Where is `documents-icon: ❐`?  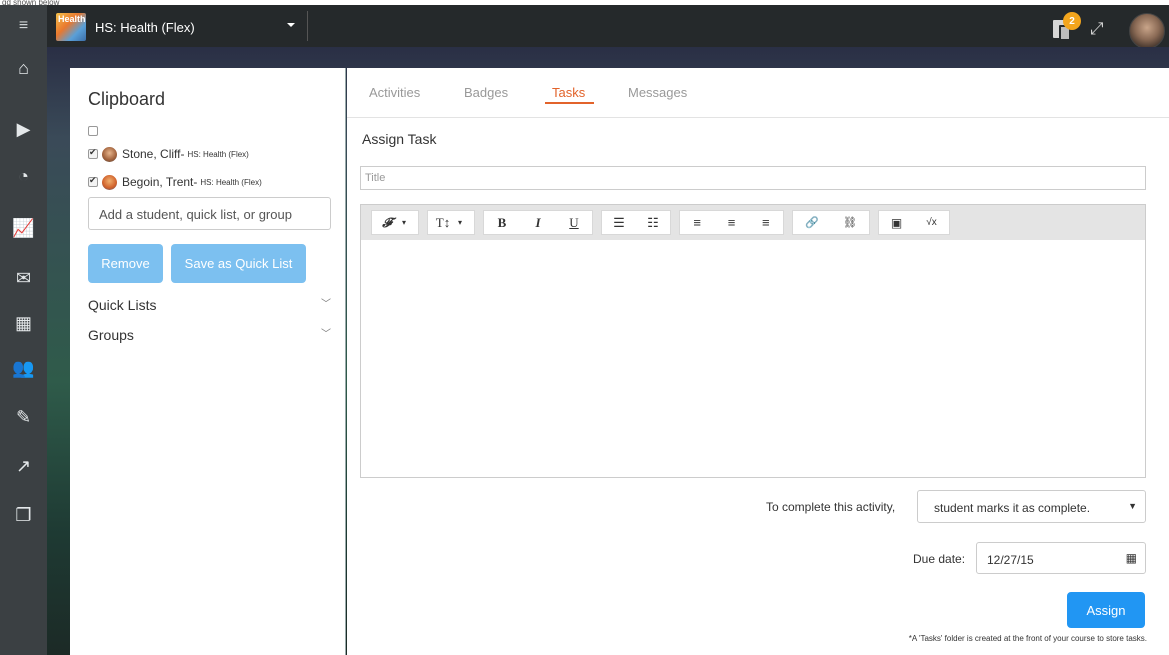 documents-icon: ❐ is located at coordinates (23, 515).